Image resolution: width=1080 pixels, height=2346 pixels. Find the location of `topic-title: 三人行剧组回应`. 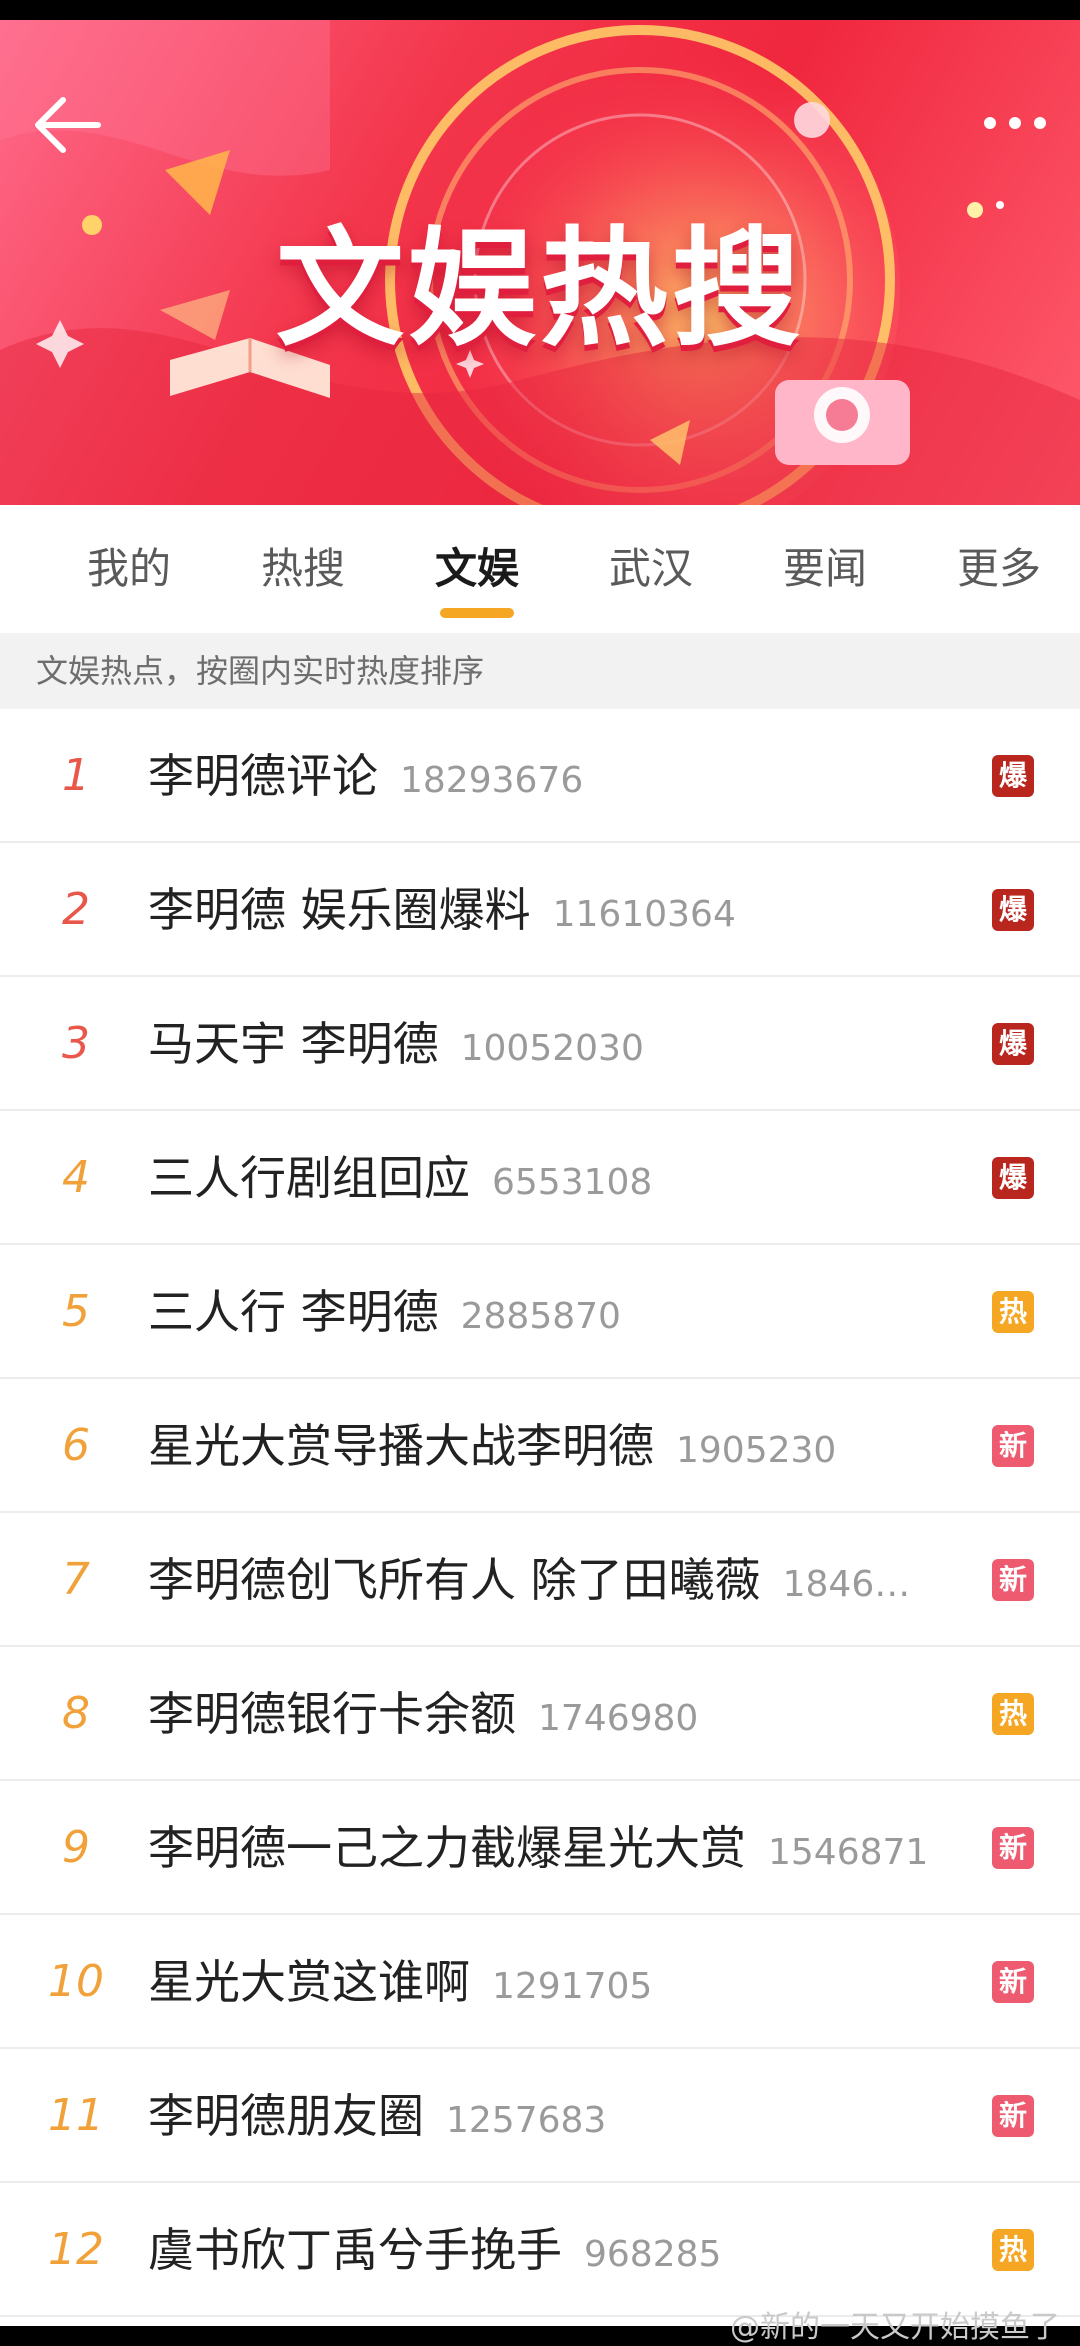

topic-title: 三人行剧组回应 is located at coordinates (309, 1178).